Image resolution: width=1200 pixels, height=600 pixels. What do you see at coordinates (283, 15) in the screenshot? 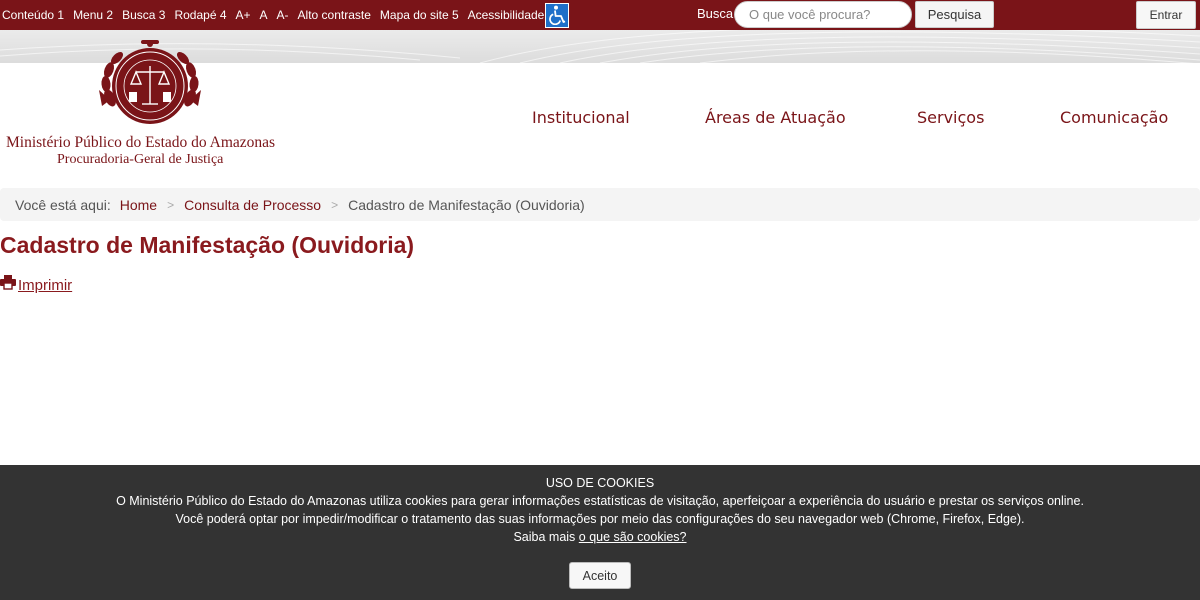
I see `font-decrease-link: A-` at bounding box center [283, 15].